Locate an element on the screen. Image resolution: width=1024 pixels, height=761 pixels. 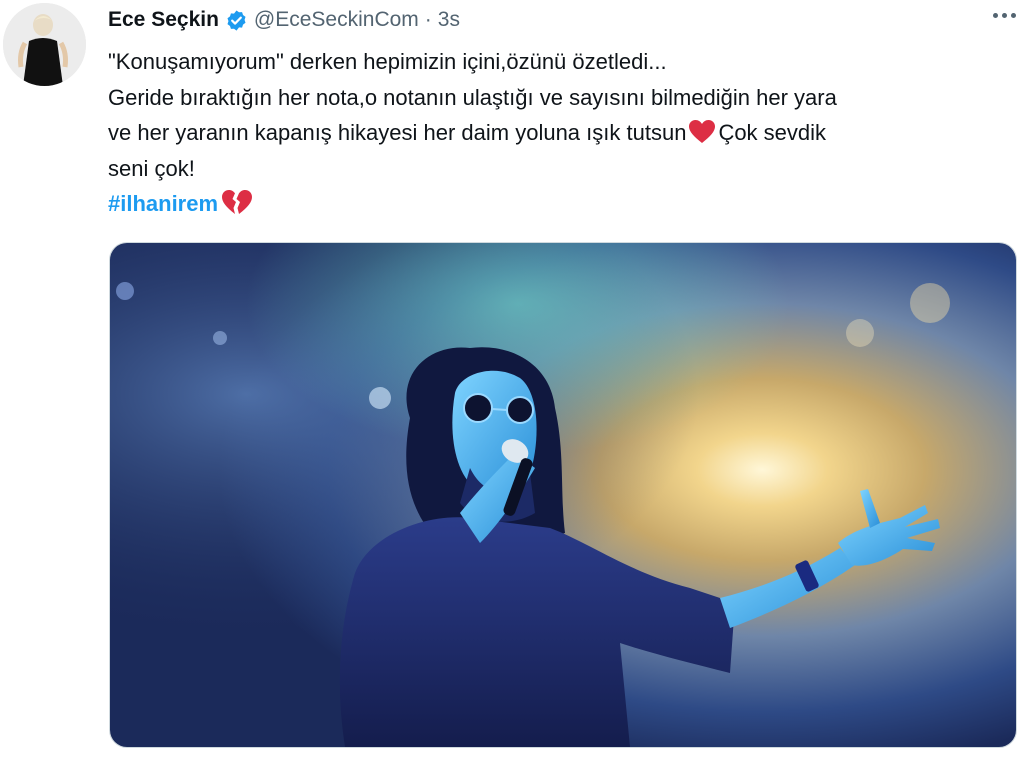
verified-badge-icon is located at coordinates (236, 20).